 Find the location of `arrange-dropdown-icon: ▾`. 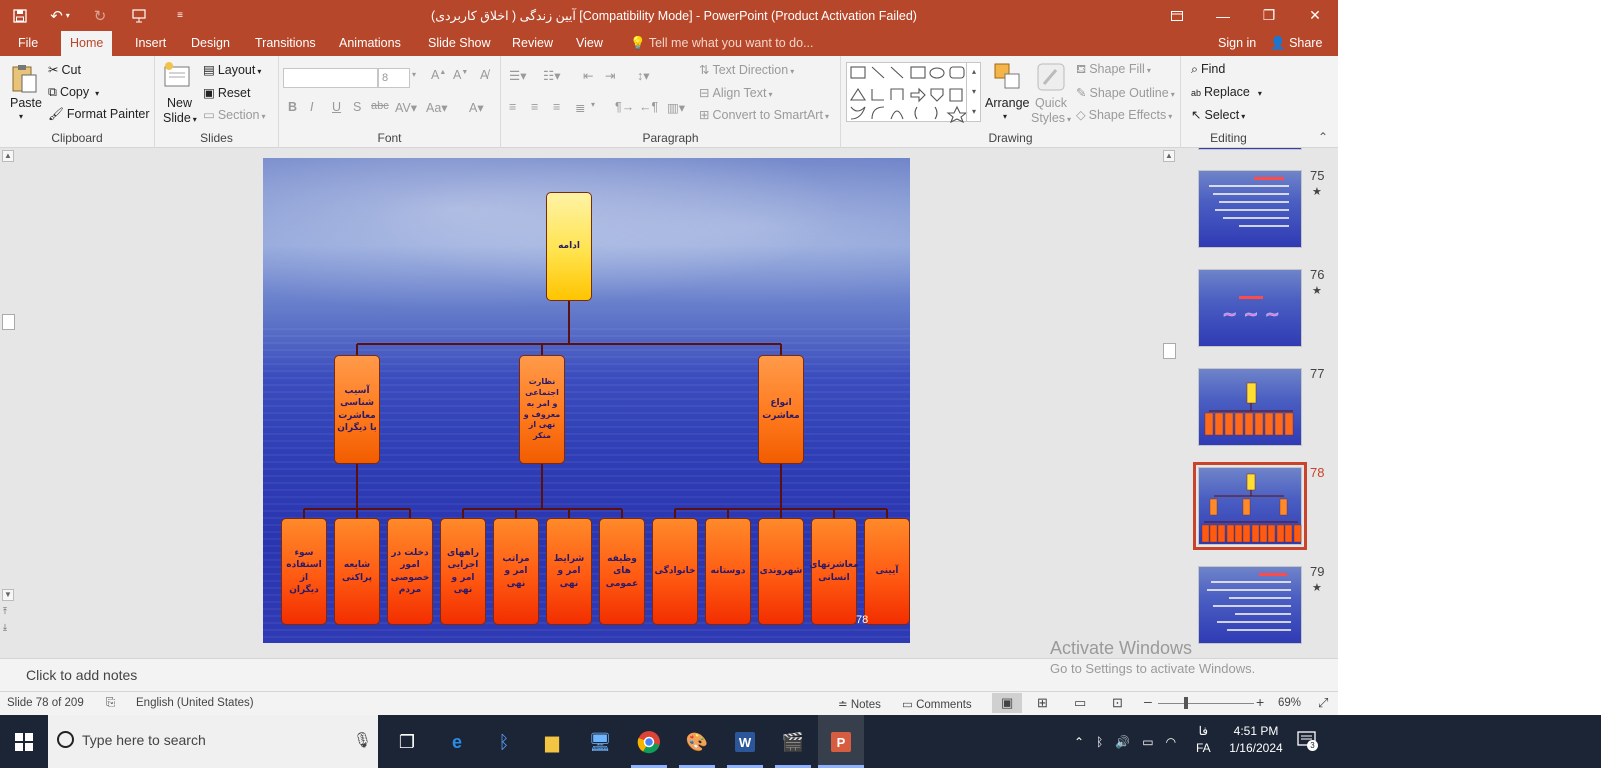

arrange-dropdown-icon: ▾ is located at coordinates (1005, 116).